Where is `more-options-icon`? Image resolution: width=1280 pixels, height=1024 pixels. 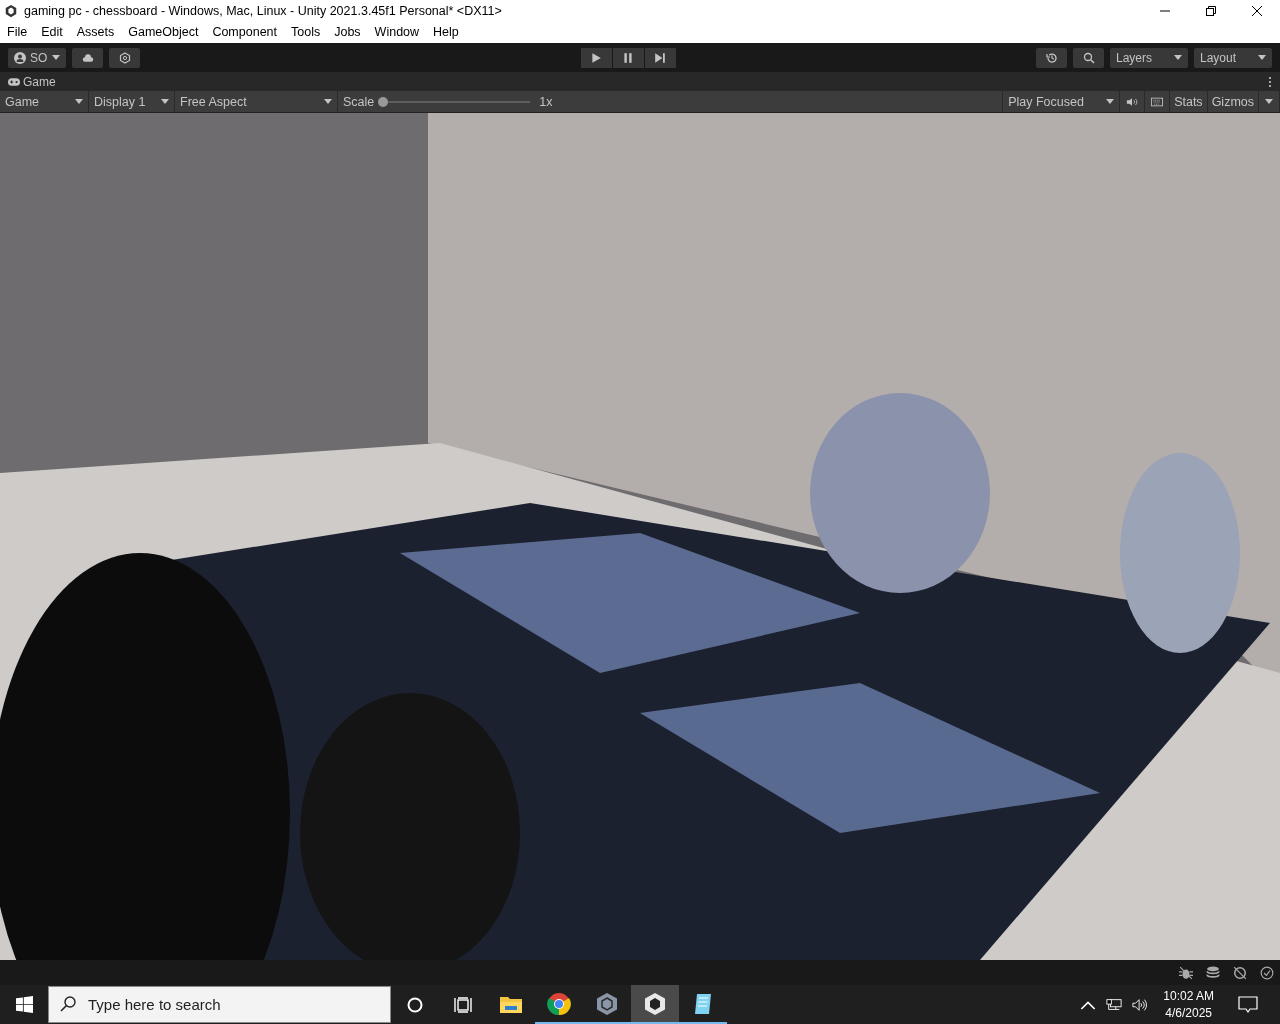 more-options-icon is located at coordinates (1270, 81).